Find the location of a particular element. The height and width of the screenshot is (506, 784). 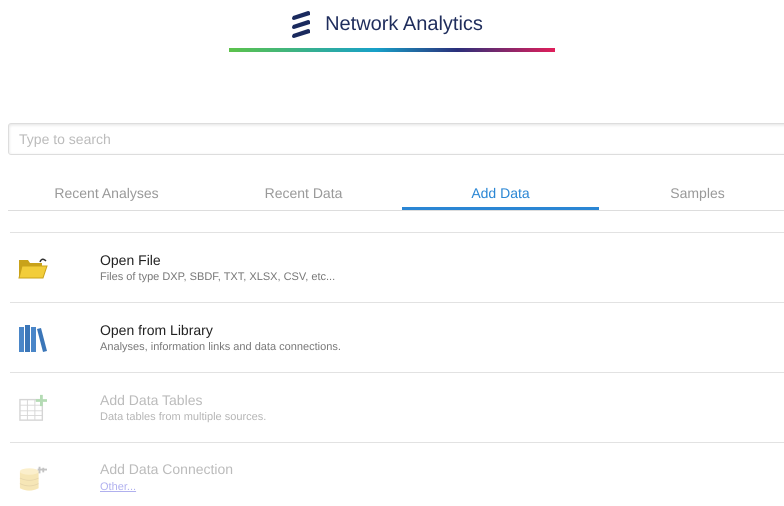

tab: Samples is located at coordinates (691, 194).